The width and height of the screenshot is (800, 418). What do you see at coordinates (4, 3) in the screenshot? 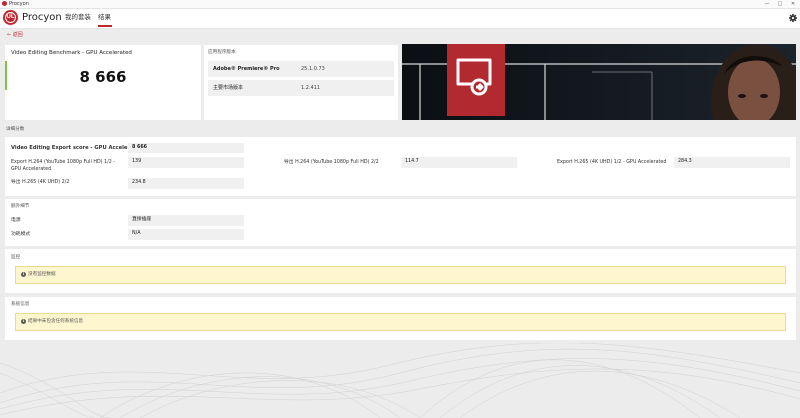
I see `app-icon` at bounding box center [4, 3].